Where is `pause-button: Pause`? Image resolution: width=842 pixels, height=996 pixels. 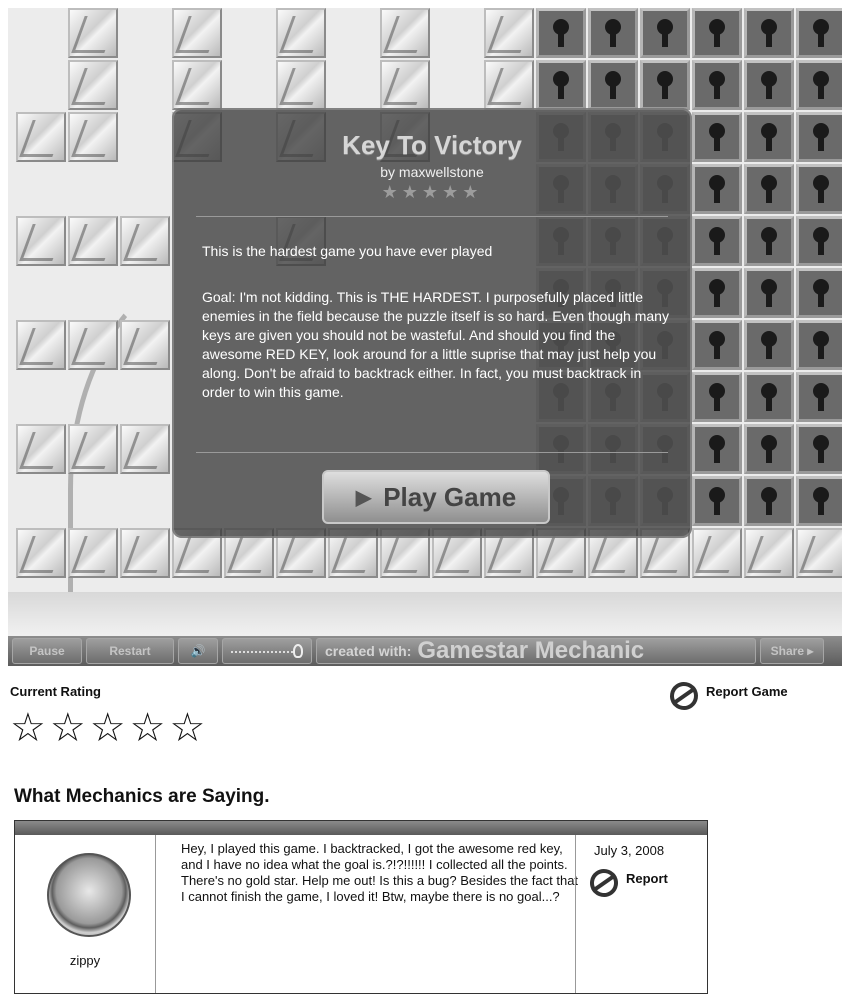 pause-button: Pause is located at coordinates (47, 651).